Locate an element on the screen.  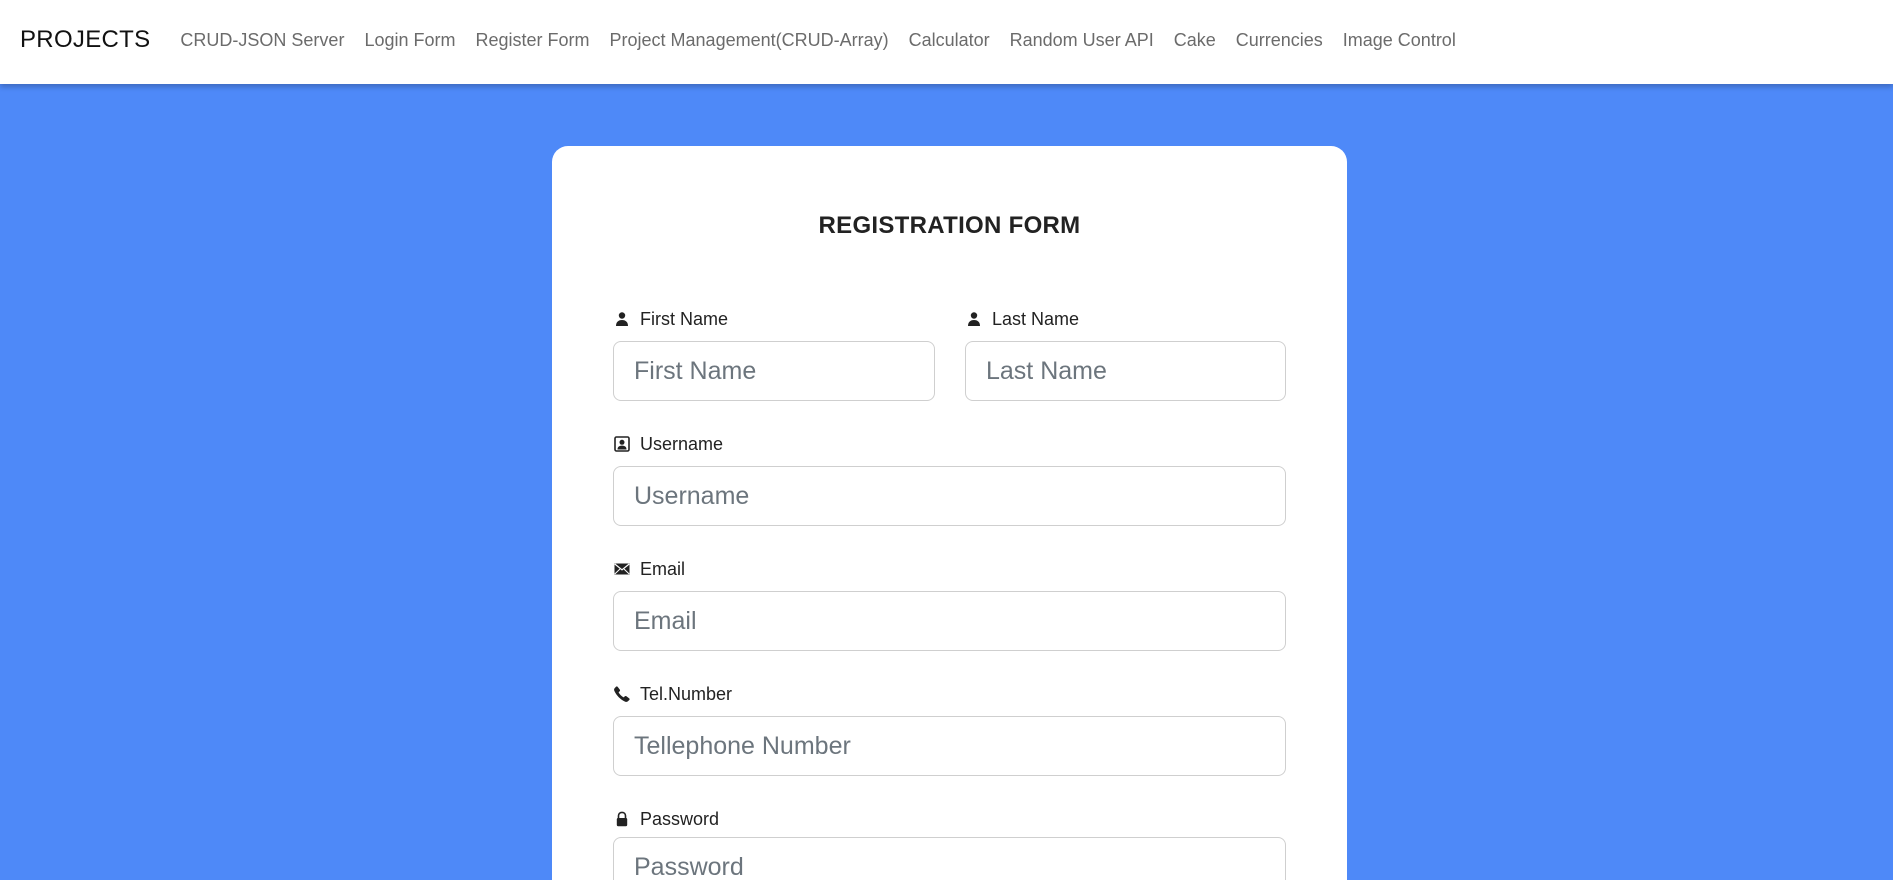
nav-link-currencies: Currencies is located at coordinates (1279, 40).